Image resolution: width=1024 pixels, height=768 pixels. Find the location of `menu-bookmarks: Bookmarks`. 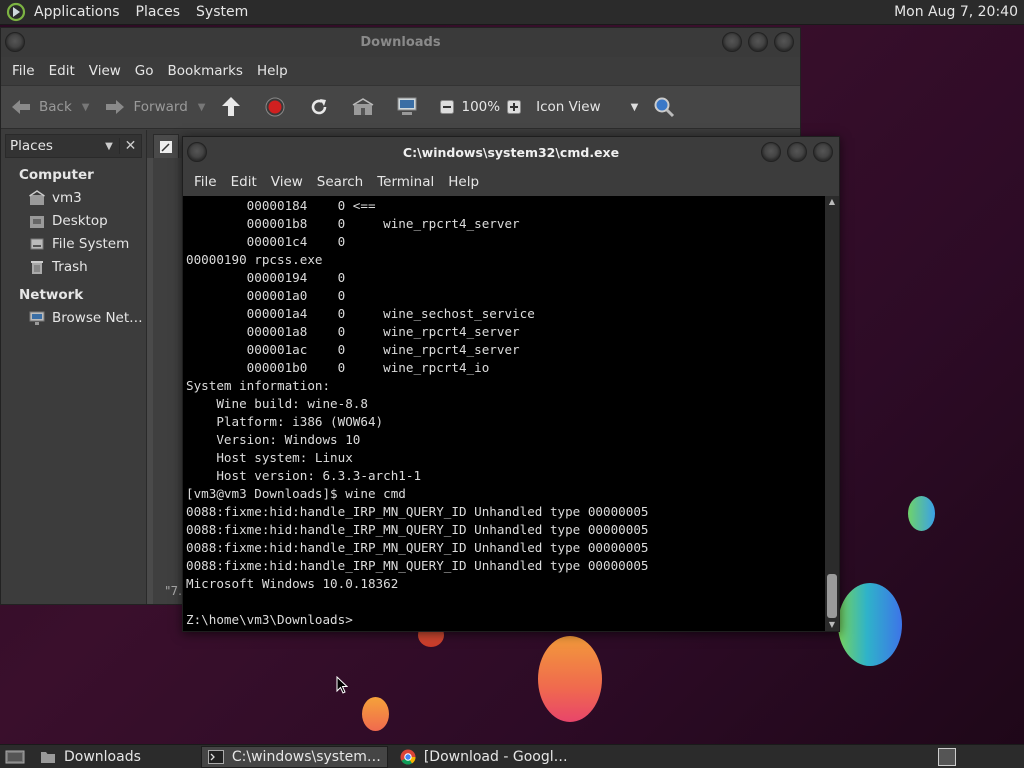

menu-bookmarks: Bookmarks is located at coordinates (205, 71).